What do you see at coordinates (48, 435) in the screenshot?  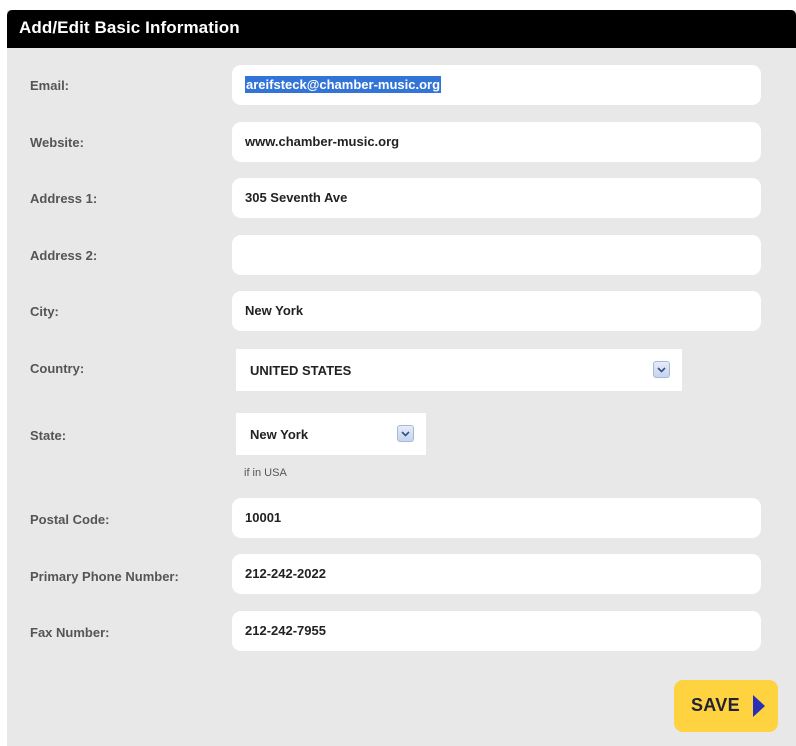 I see `state-label: State:` at bounding box center [48, 435].